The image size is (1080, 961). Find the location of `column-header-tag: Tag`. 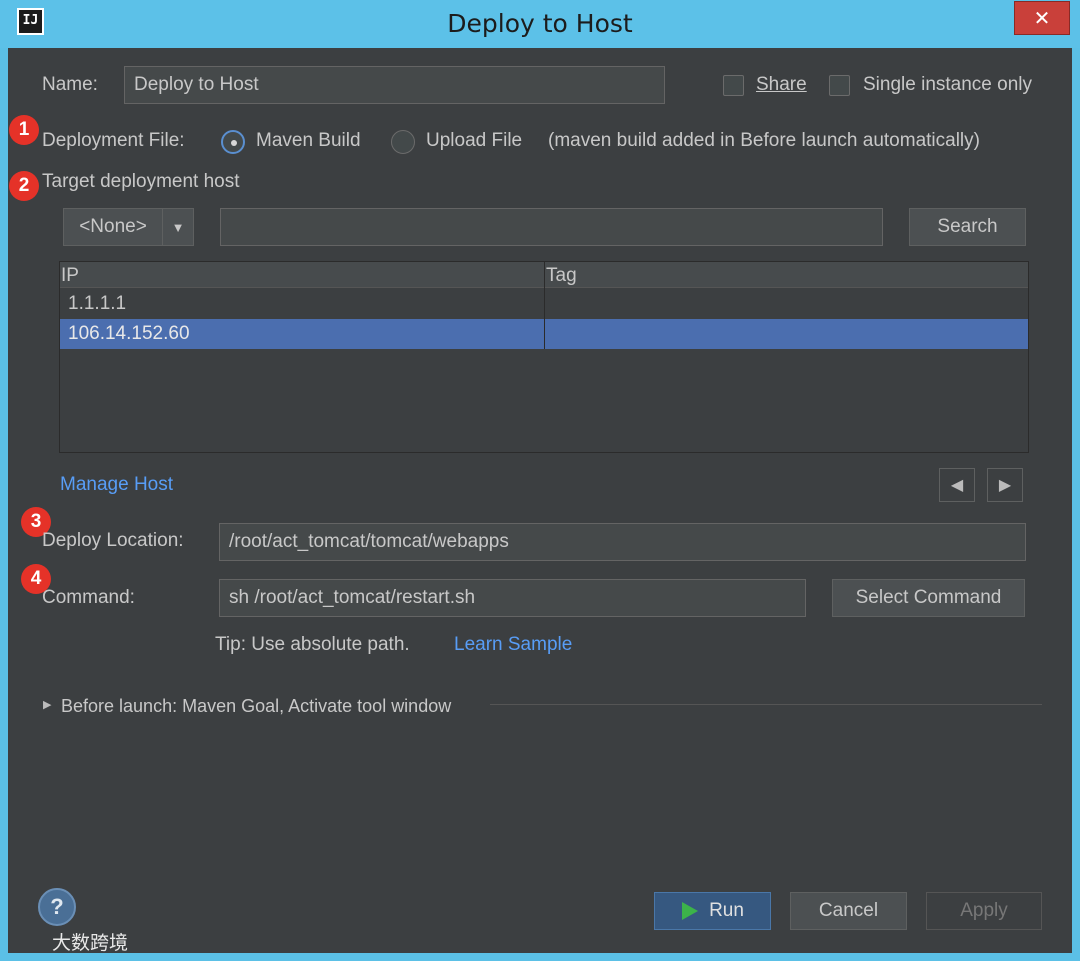

column-header-tag: Tag is located at coordinates (561, 275).